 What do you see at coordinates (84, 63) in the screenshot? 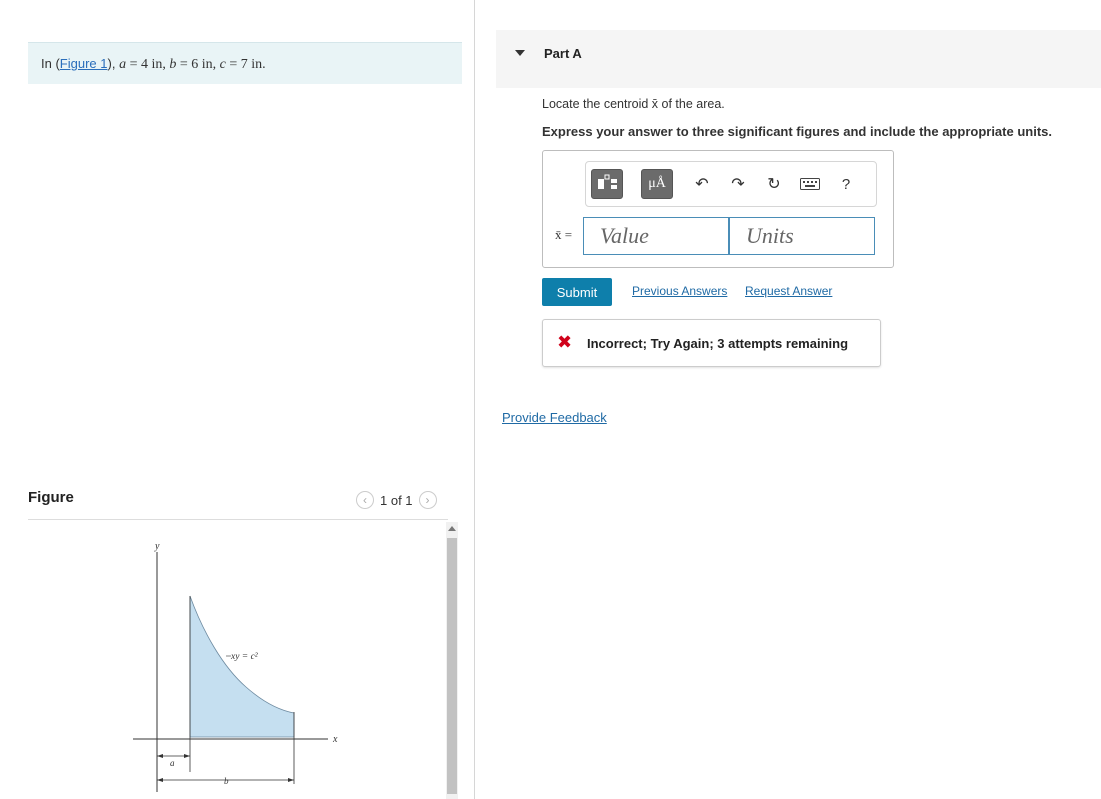
I see `figure-link: Figure 1` at bounding box center [84, 63].